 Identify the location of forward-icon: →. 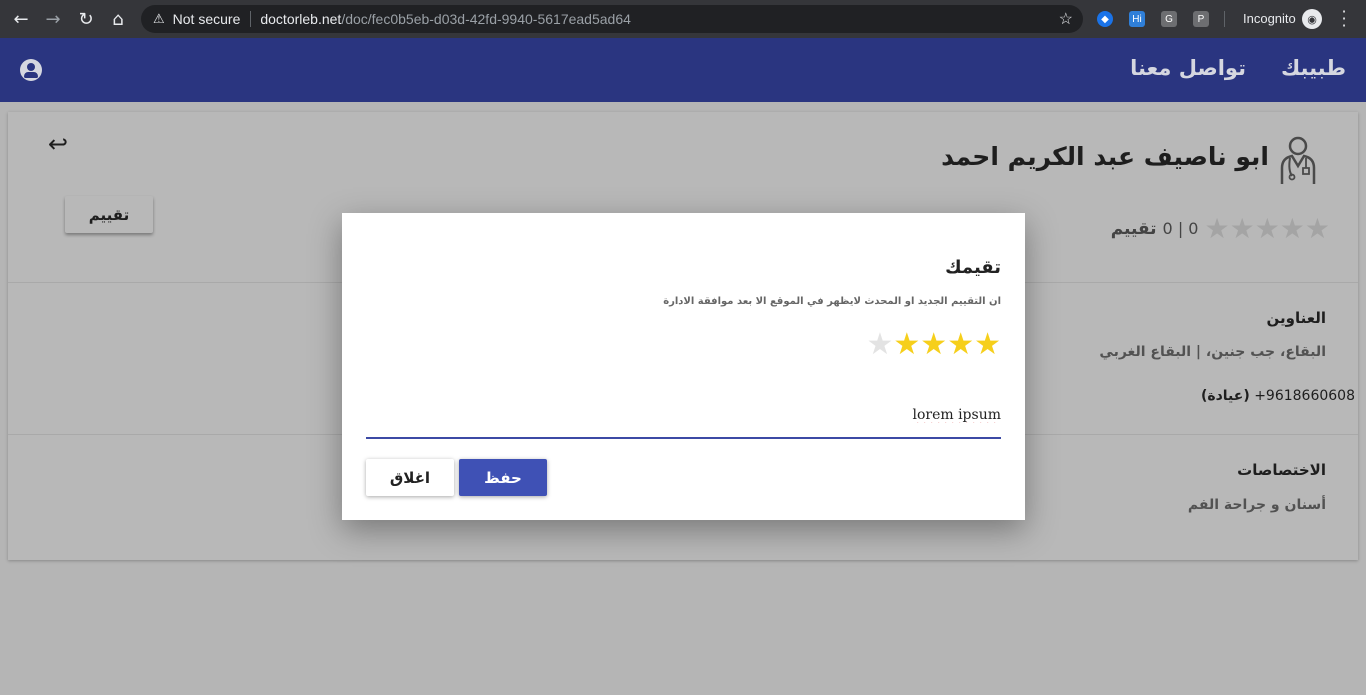
(53, 19).